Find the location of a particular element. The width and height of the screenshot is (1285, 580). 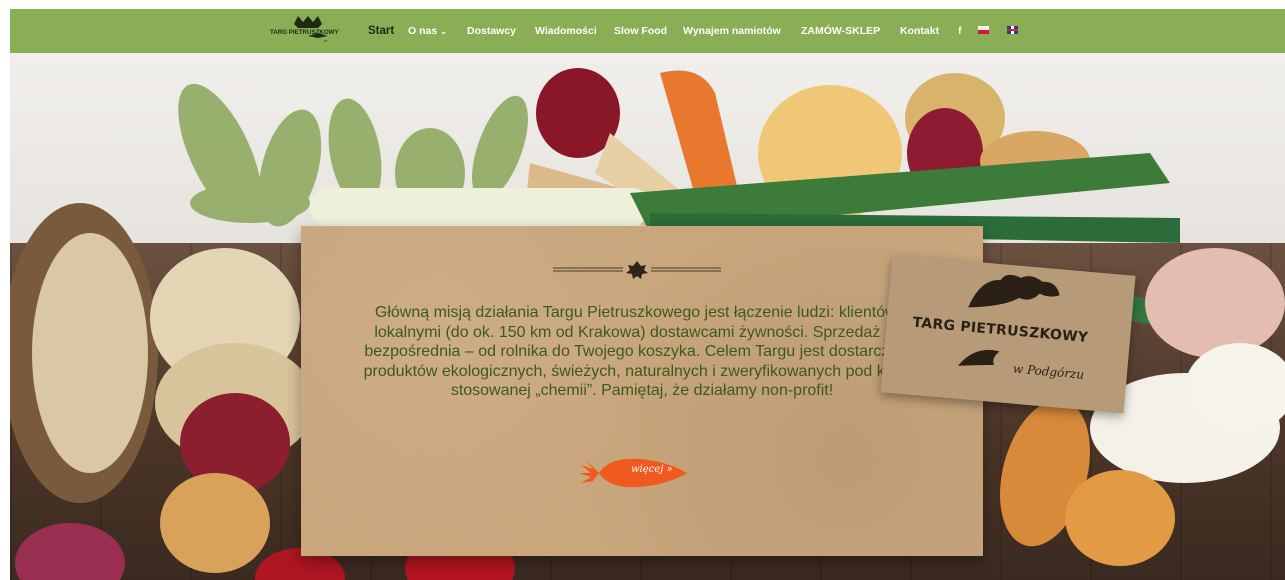

carrot-icon is located at coordinates (643, 473).